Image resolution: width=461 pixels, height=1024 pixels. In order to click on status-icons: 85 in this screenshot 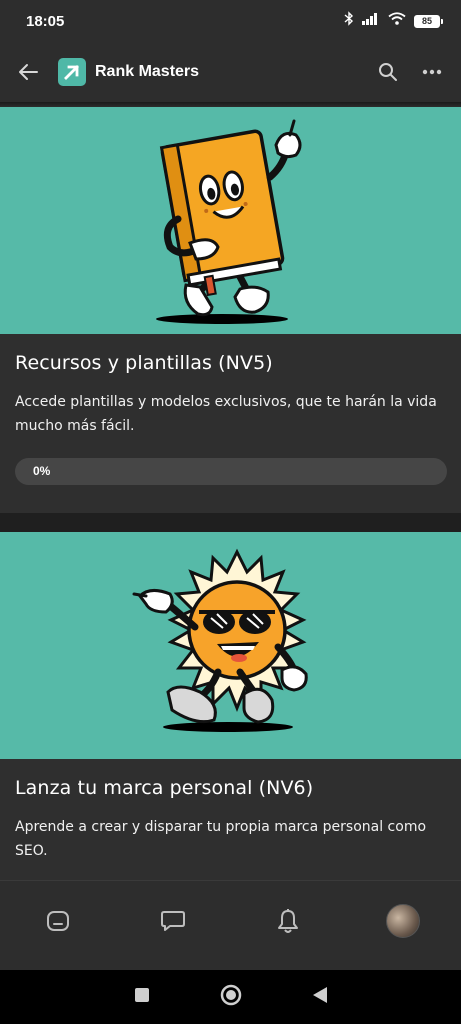, I will do `click(393, 21)`.